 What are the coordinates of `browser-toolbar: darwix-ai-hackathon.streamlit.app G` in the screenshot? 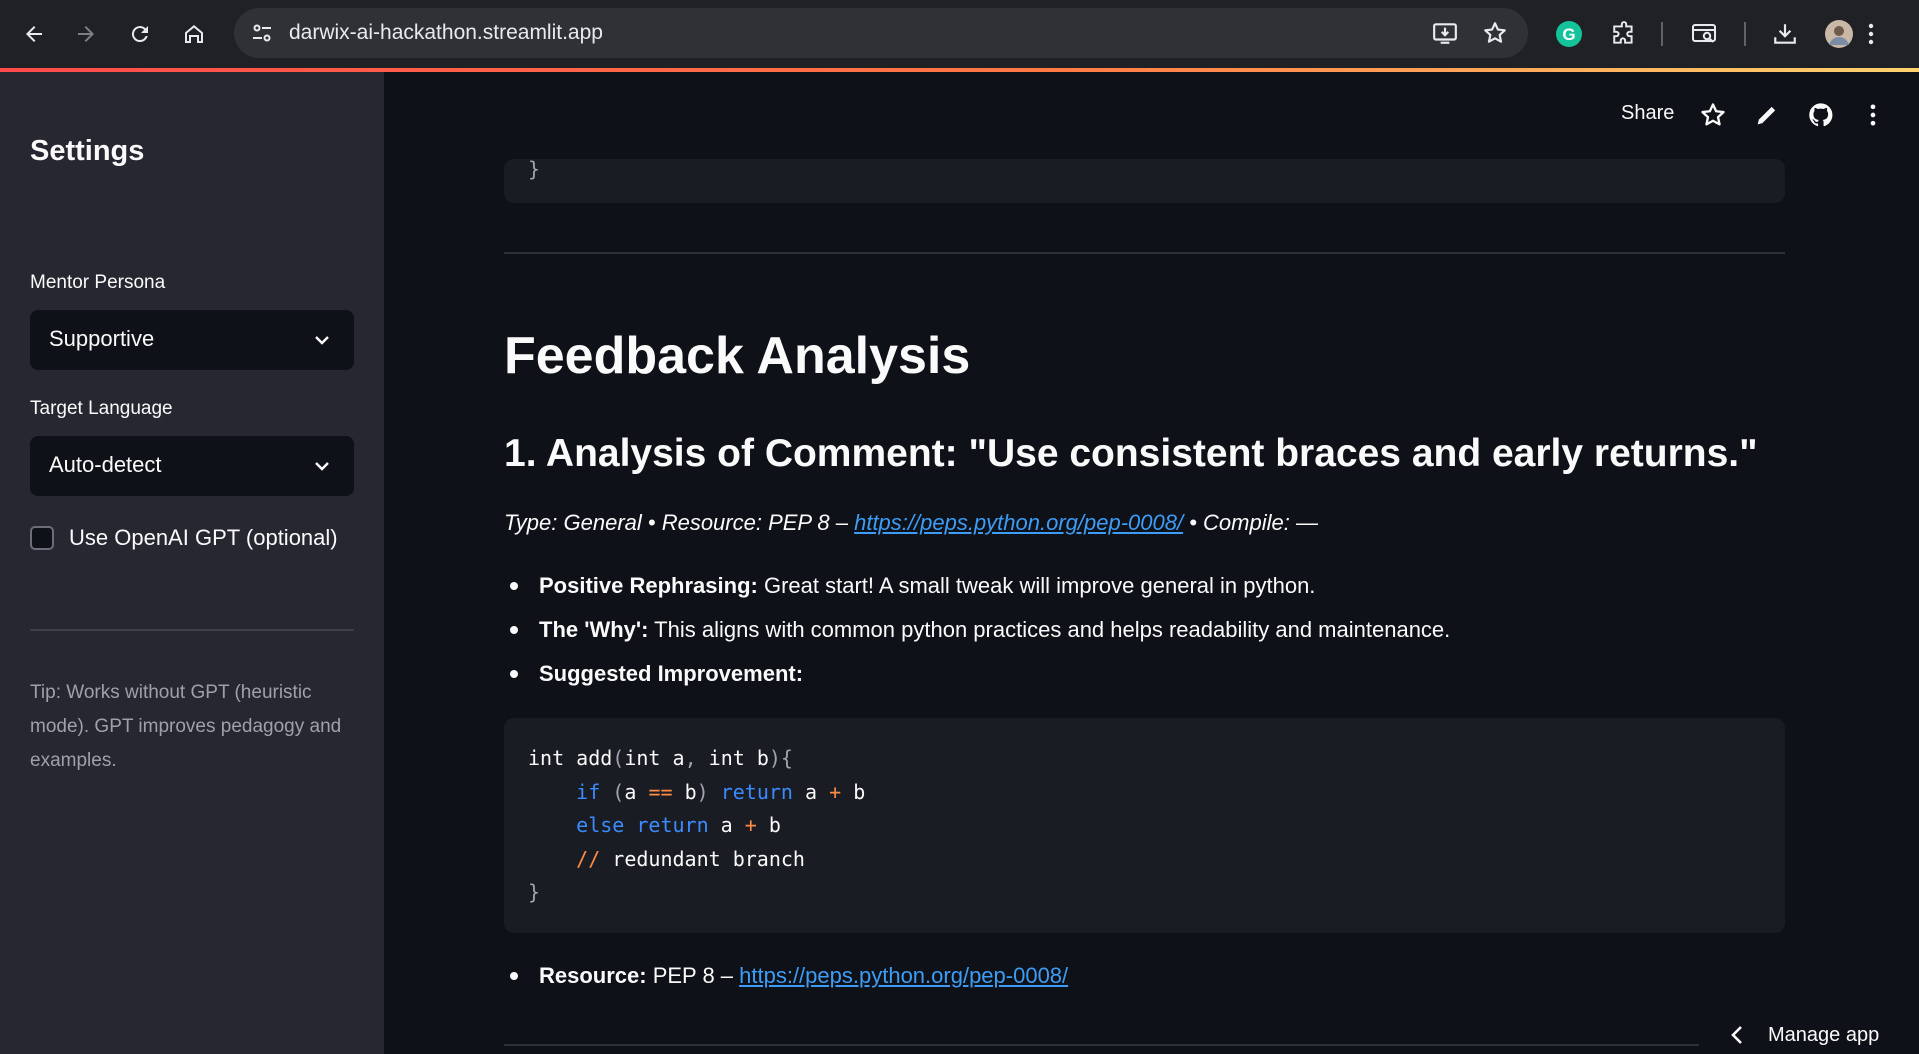 It's located at (959, 34).